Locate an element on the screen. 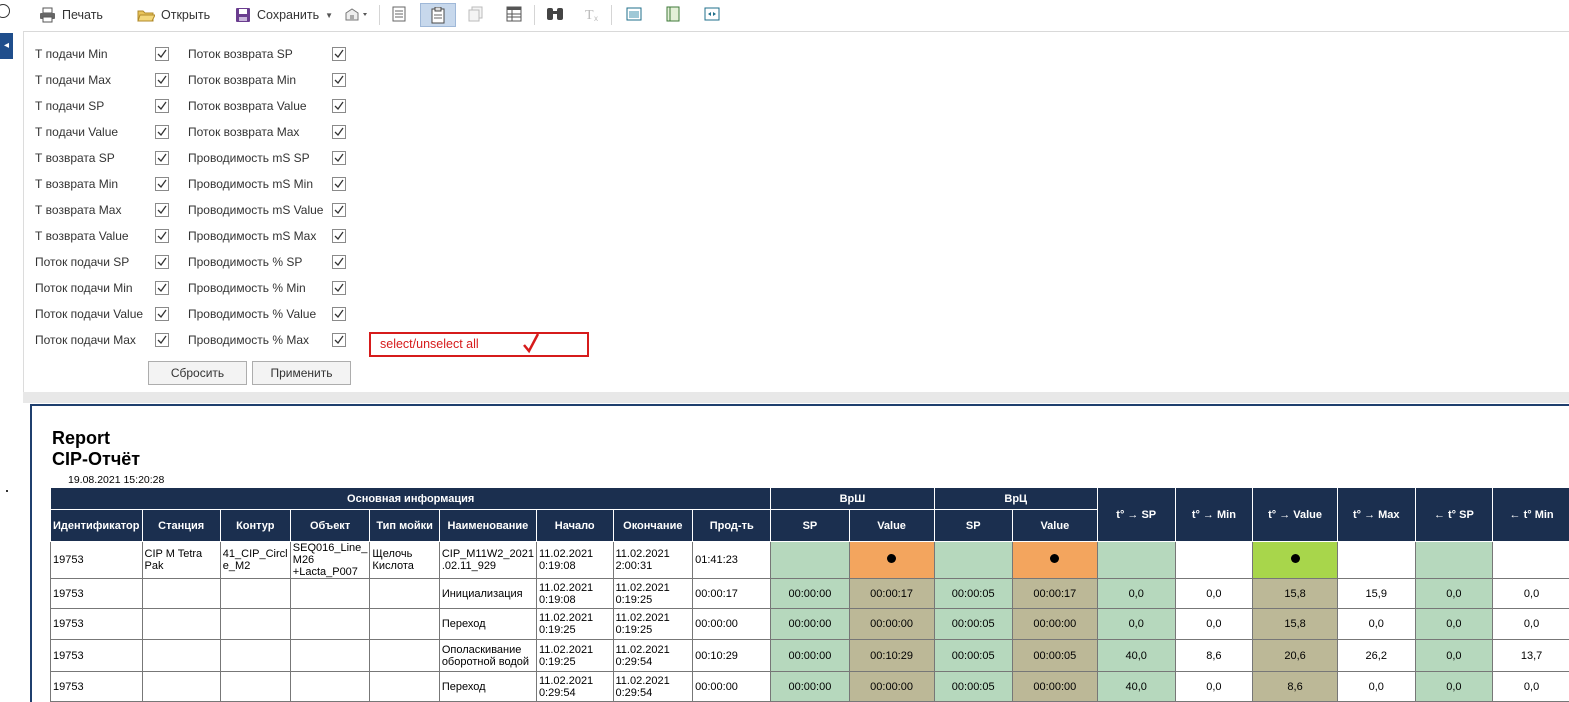  side-tab: ◂ is located at coordinates (6, 46).